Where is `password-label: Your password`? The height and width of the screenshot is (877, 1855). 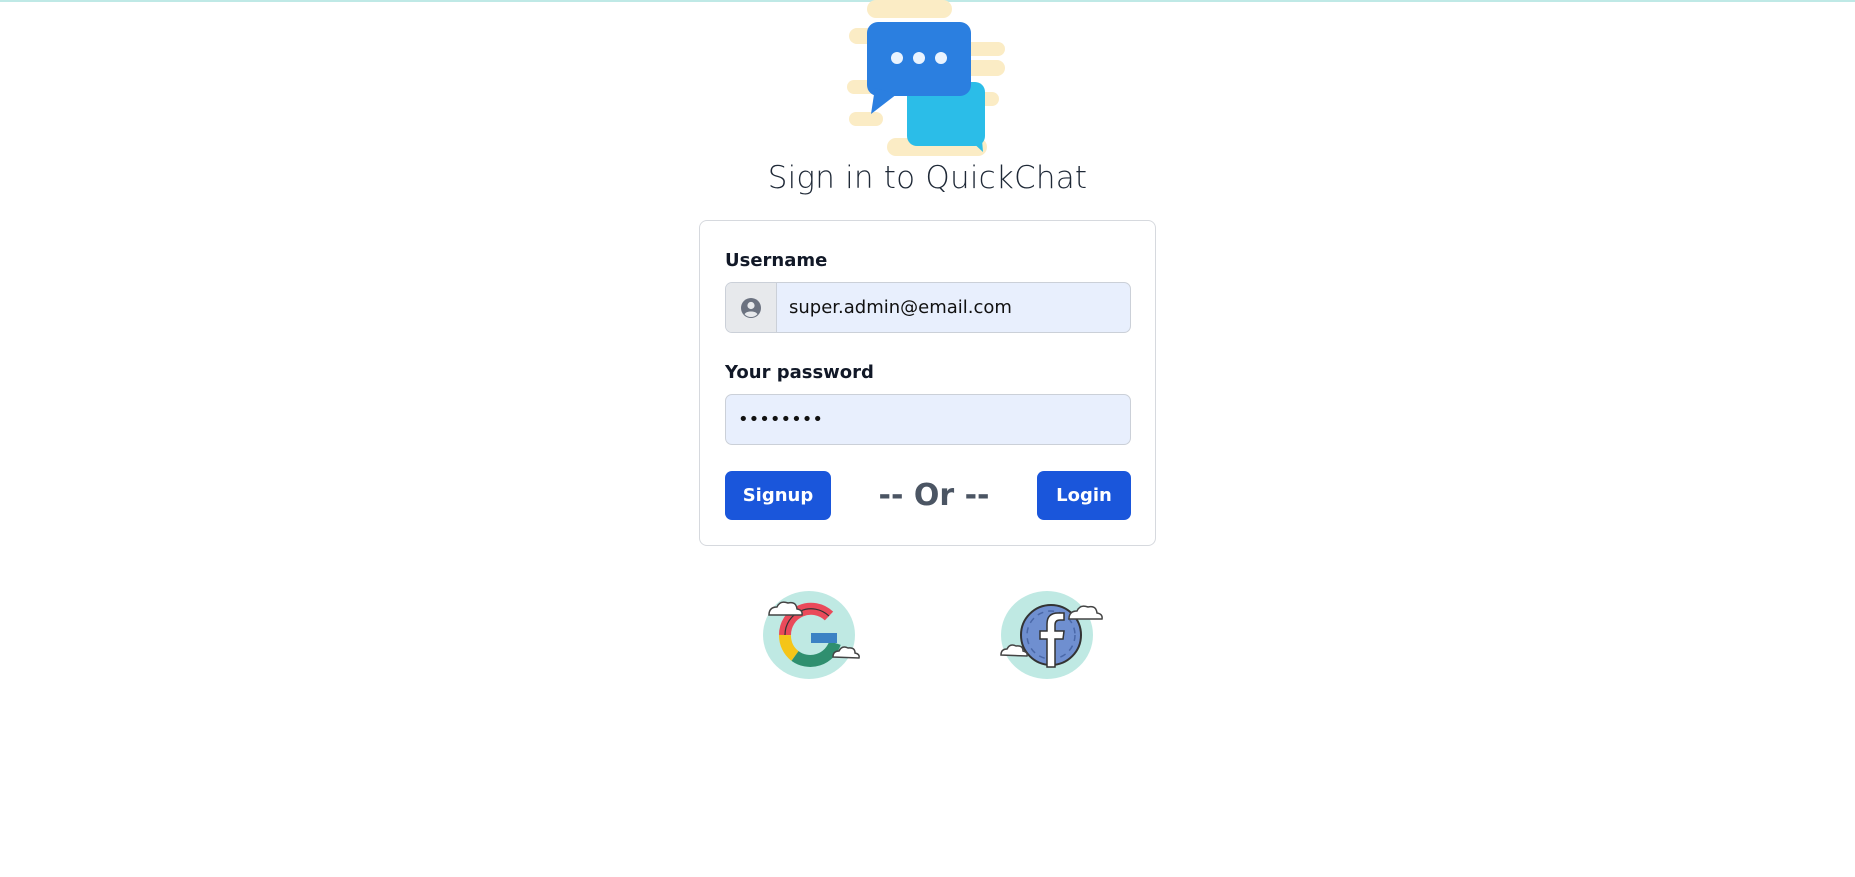 password-label: Your password is located at coordinates (799, 372).